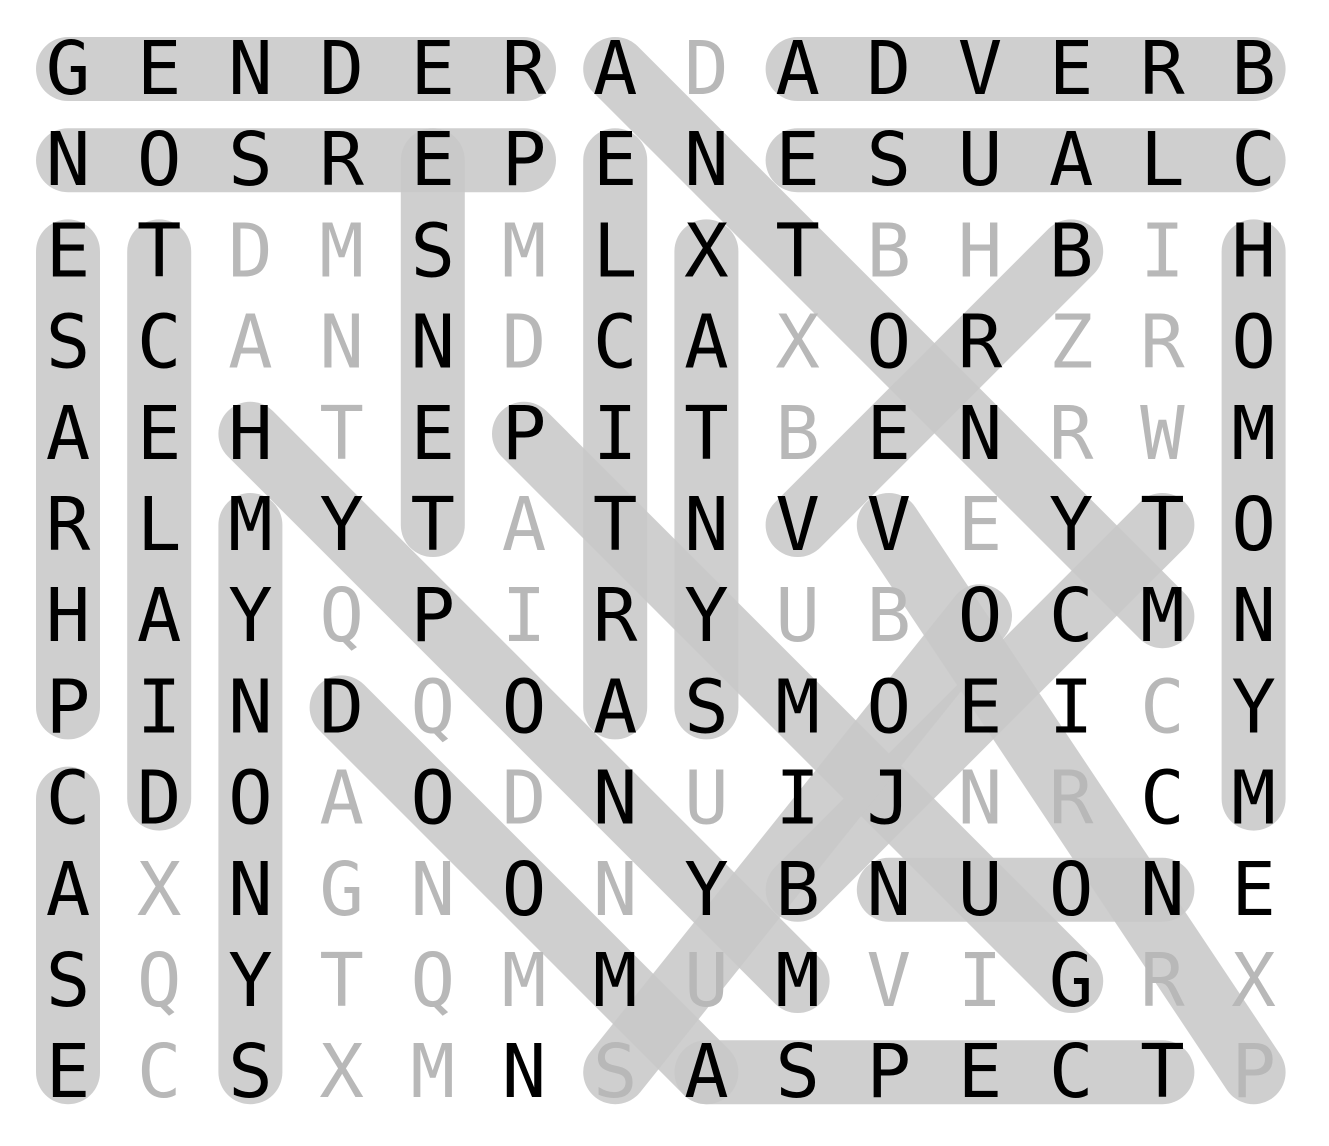 This screenshot has width=1329, height=1146. What do you see at coordinates (1071, 343) in the screenshot?
I see `letter-cell: Z` at bounding box center [1071, 343].